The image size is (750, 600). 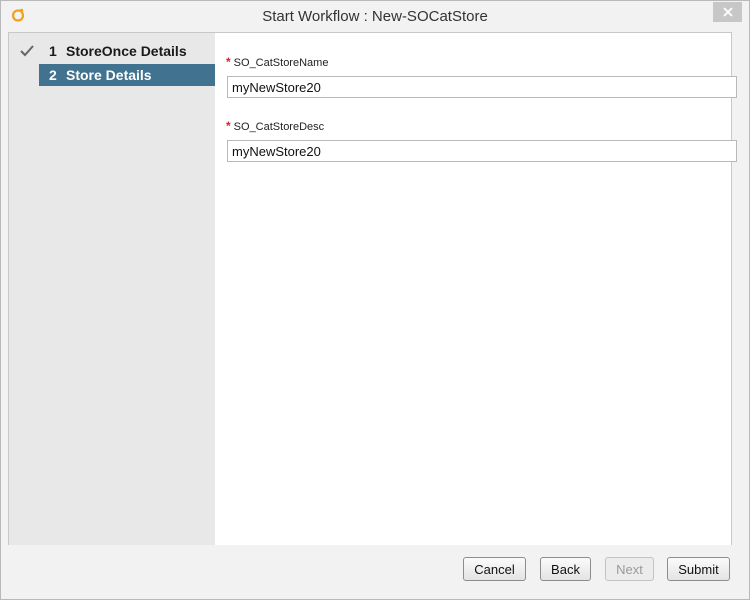 What do you see at coordinates (494, 569) in the screenshot?
I see `cancel-button: Cancel` at bounding box center [494, 569].